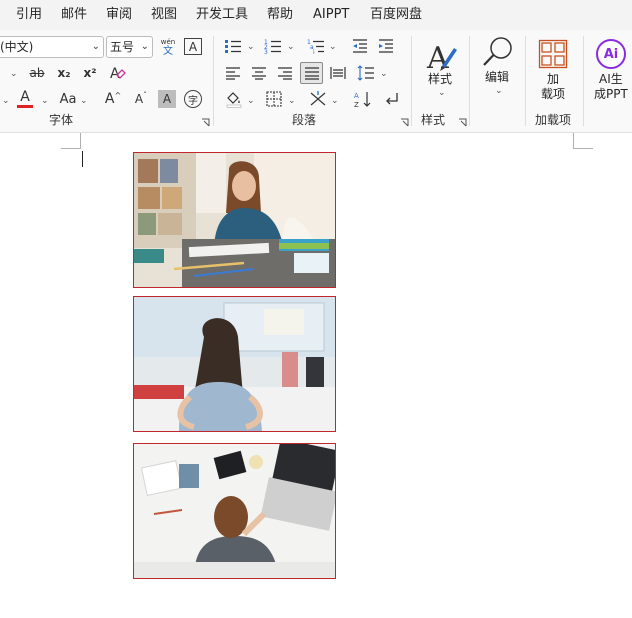 Image resolution: width=632 pixels, height=618 pixels. I want to click on character-shading-button: A, so click(167, 99).